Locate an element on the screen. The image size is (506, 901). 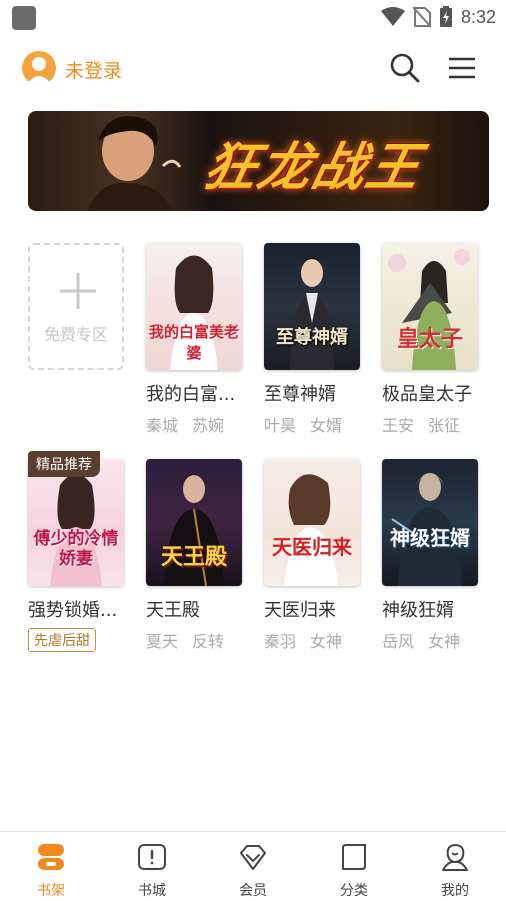
nav-tab-bookstore: 书城 is located at coordinates (152, 870).